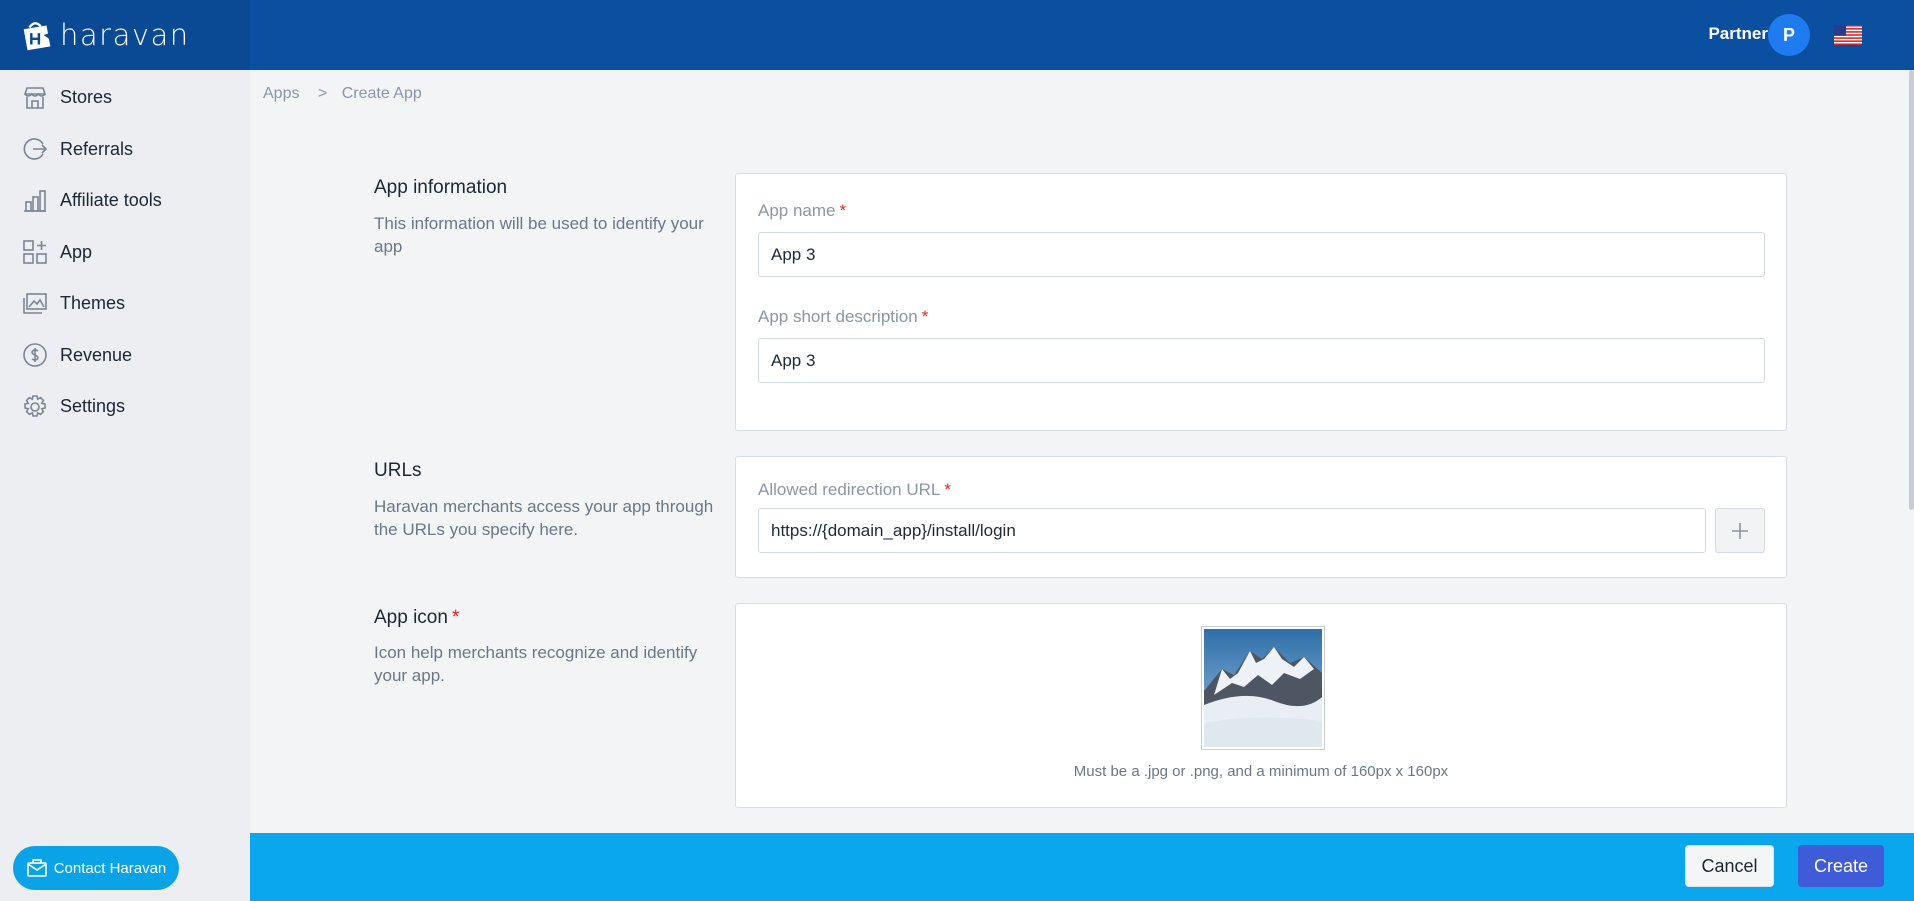 The height and width of the screenshot is (901, 1914). I want to click on add-url-button, so click(1740, 530).